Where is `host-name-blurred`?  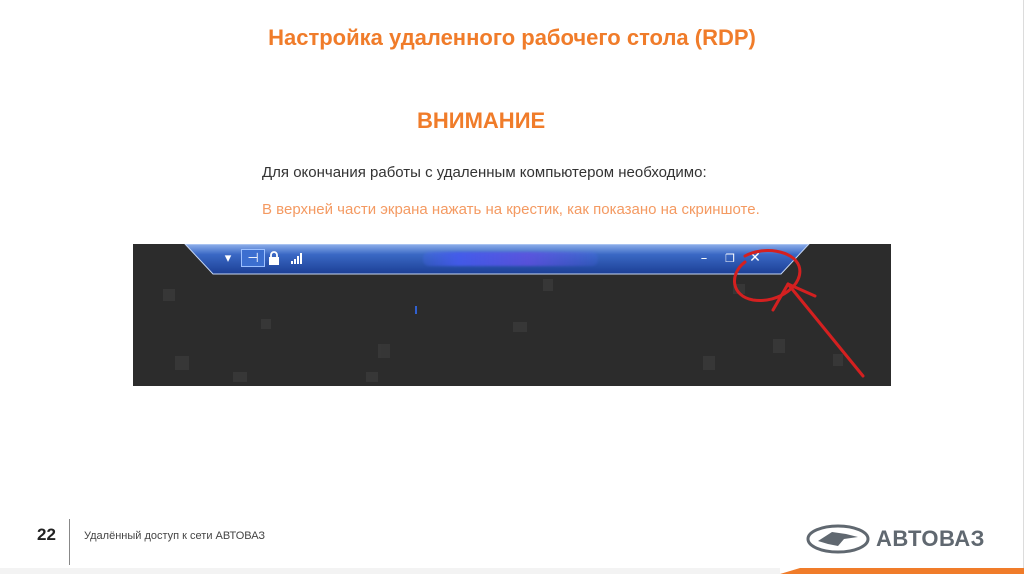 host-name-blurred is located at coordinates (510, 259).